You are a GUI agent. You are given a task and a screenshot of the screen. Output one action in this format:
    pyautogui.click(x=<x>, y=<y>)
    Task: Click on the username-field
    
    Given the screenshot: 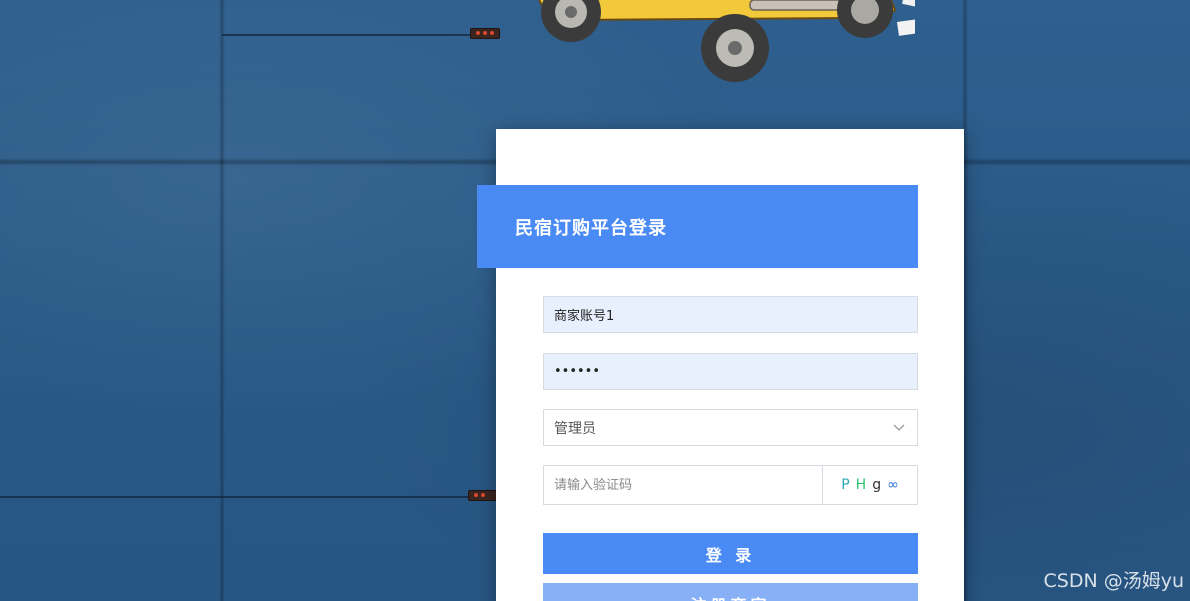 What is the action you would take?
    pyautogui.click(x=730, y=314)
    